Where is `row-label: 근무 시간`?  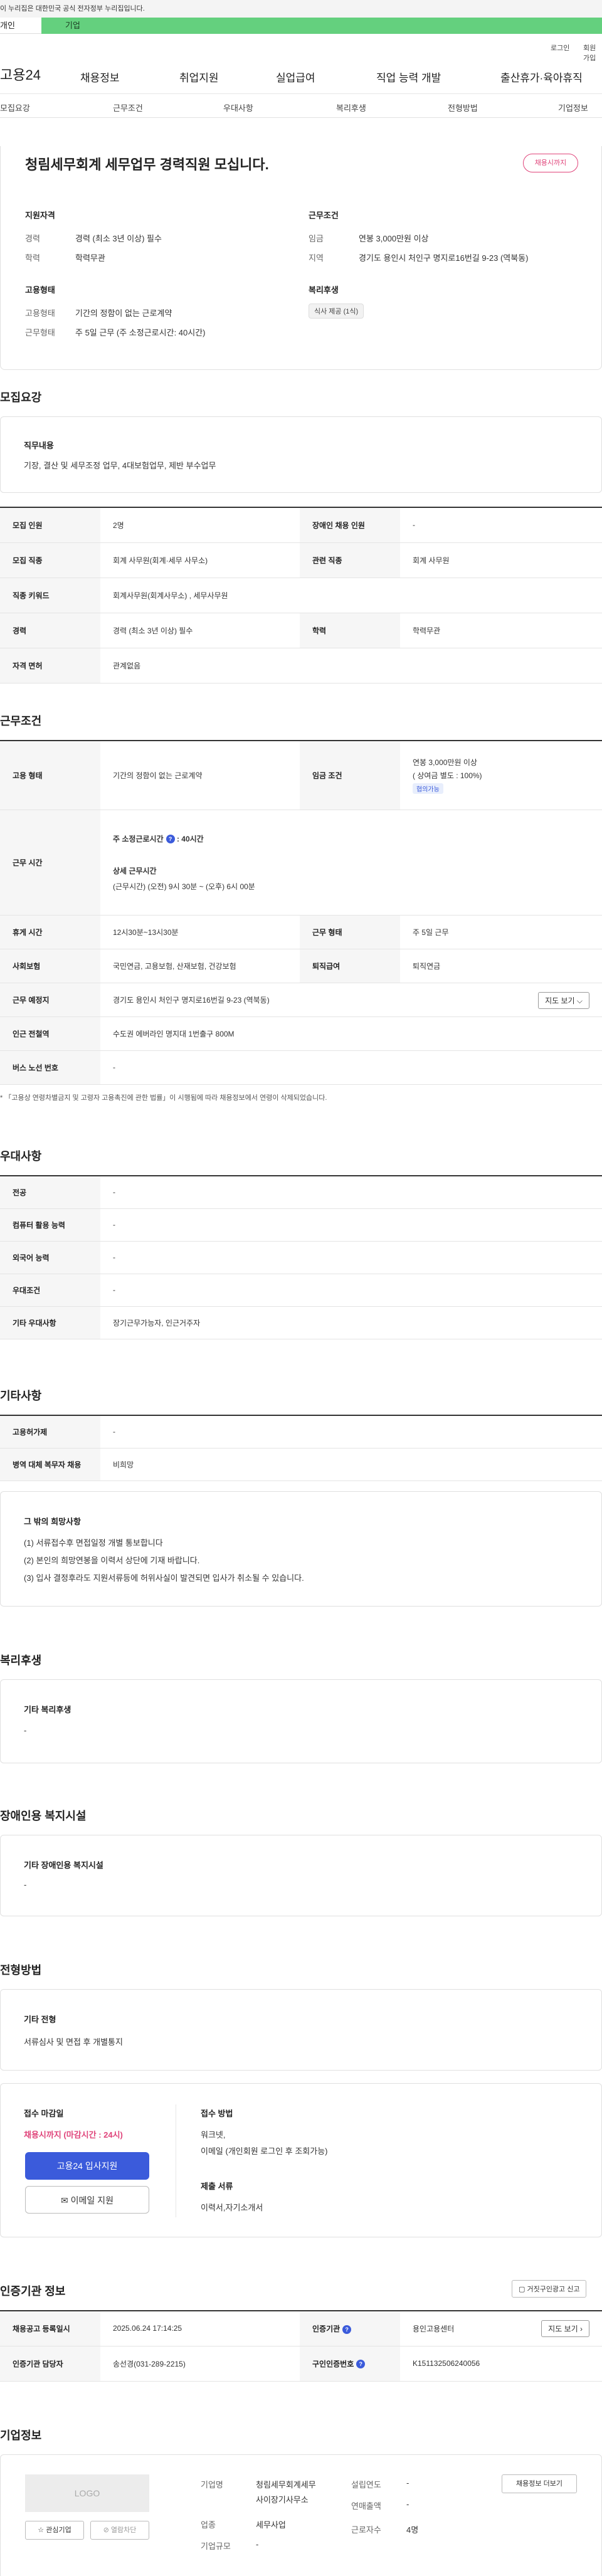 row-label: 근무 시간 is located at coordinates (50, 863).